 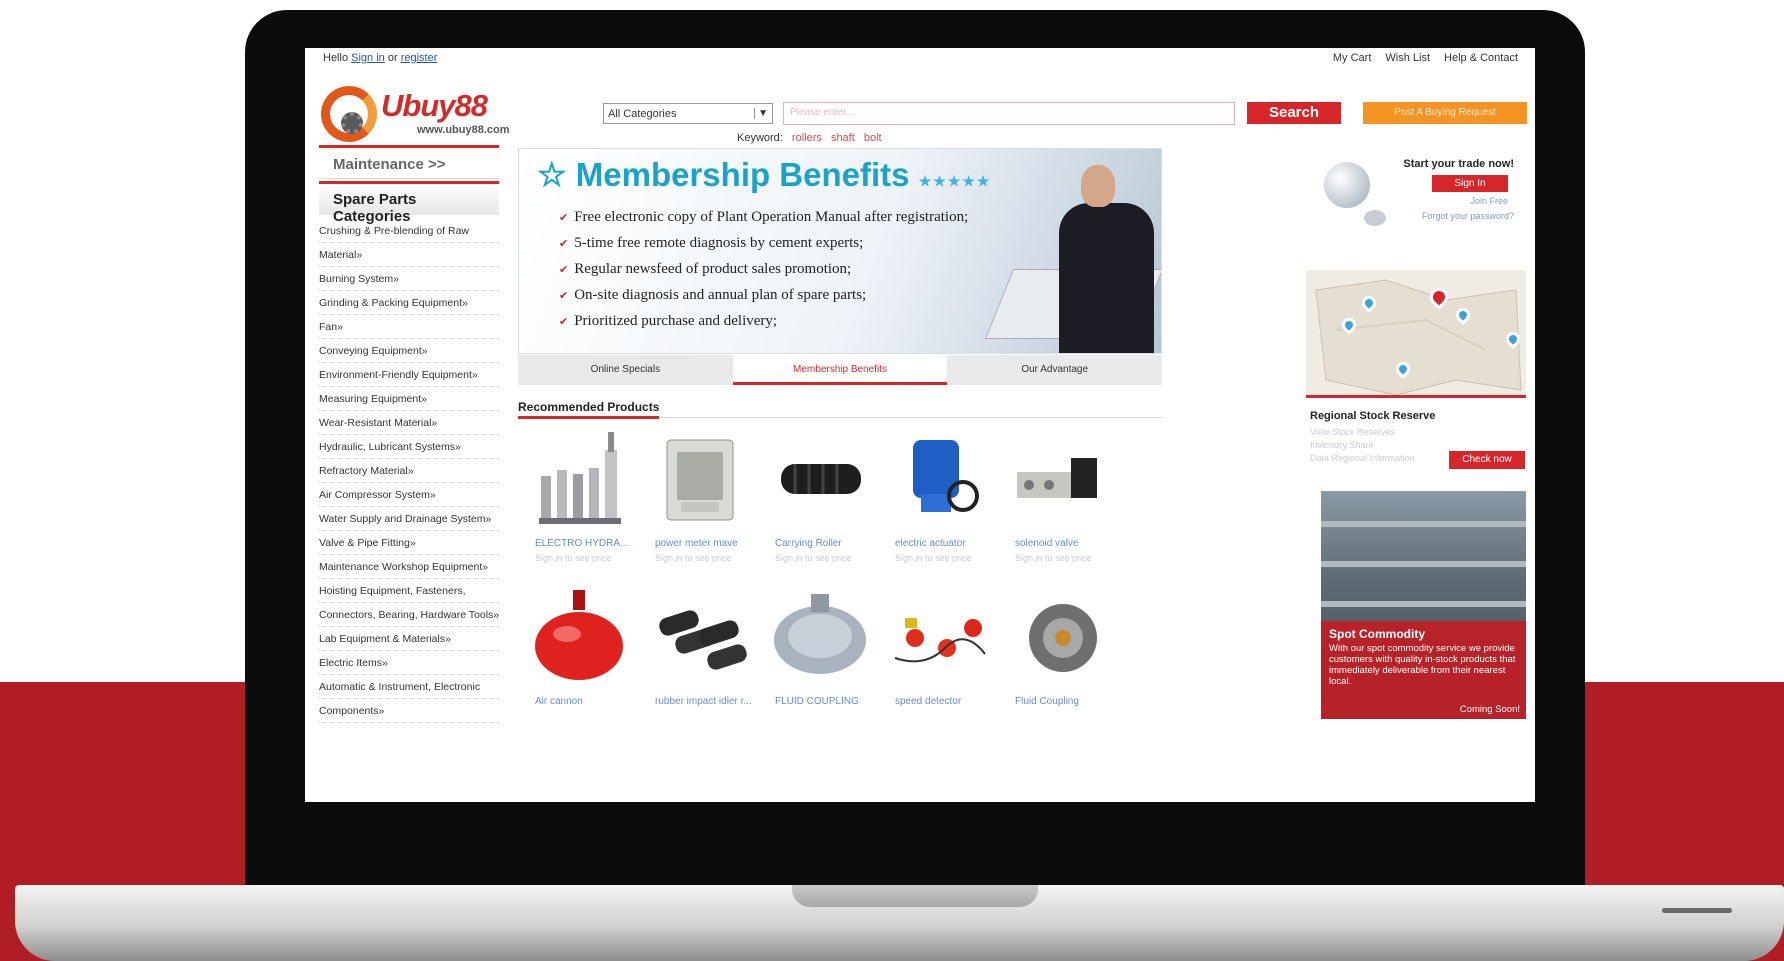 I want to click on forgot-password-link: Forgot your password?, so click(x=1468, y=216).